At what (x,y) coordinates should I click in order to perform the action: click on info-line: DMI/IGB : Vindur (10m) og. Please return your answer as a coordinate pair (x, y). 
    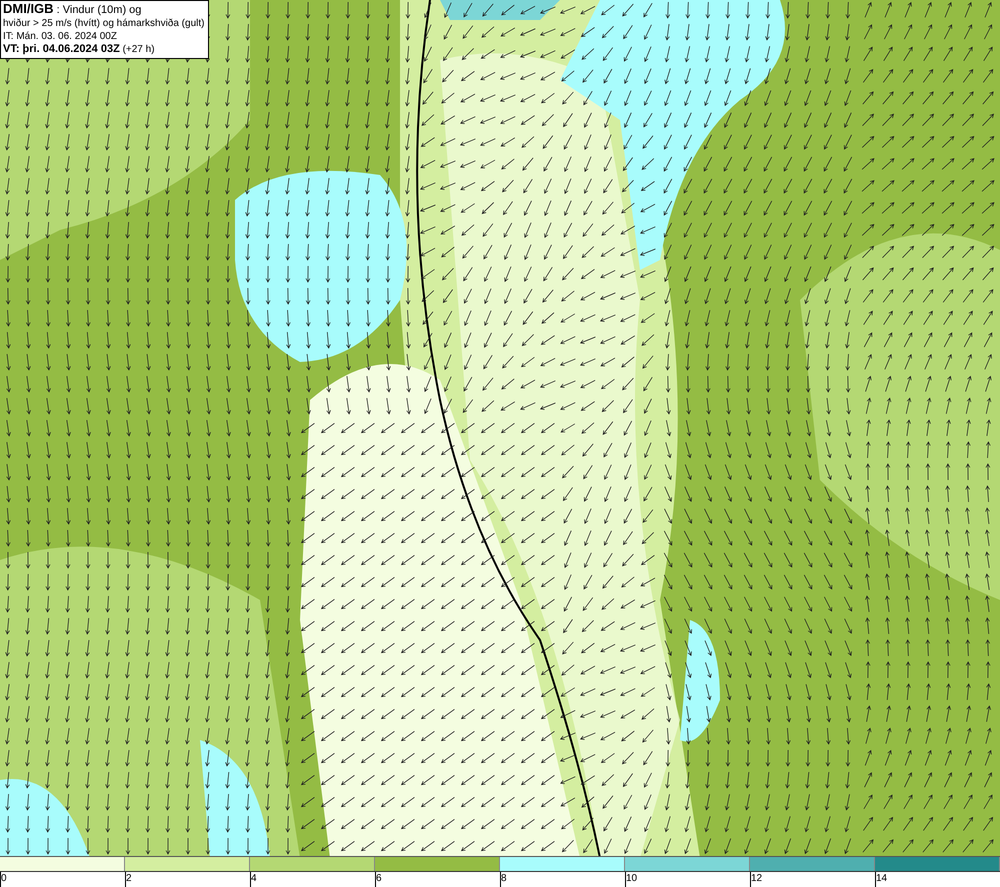
    Looking at the image, I should click on (72, 9).